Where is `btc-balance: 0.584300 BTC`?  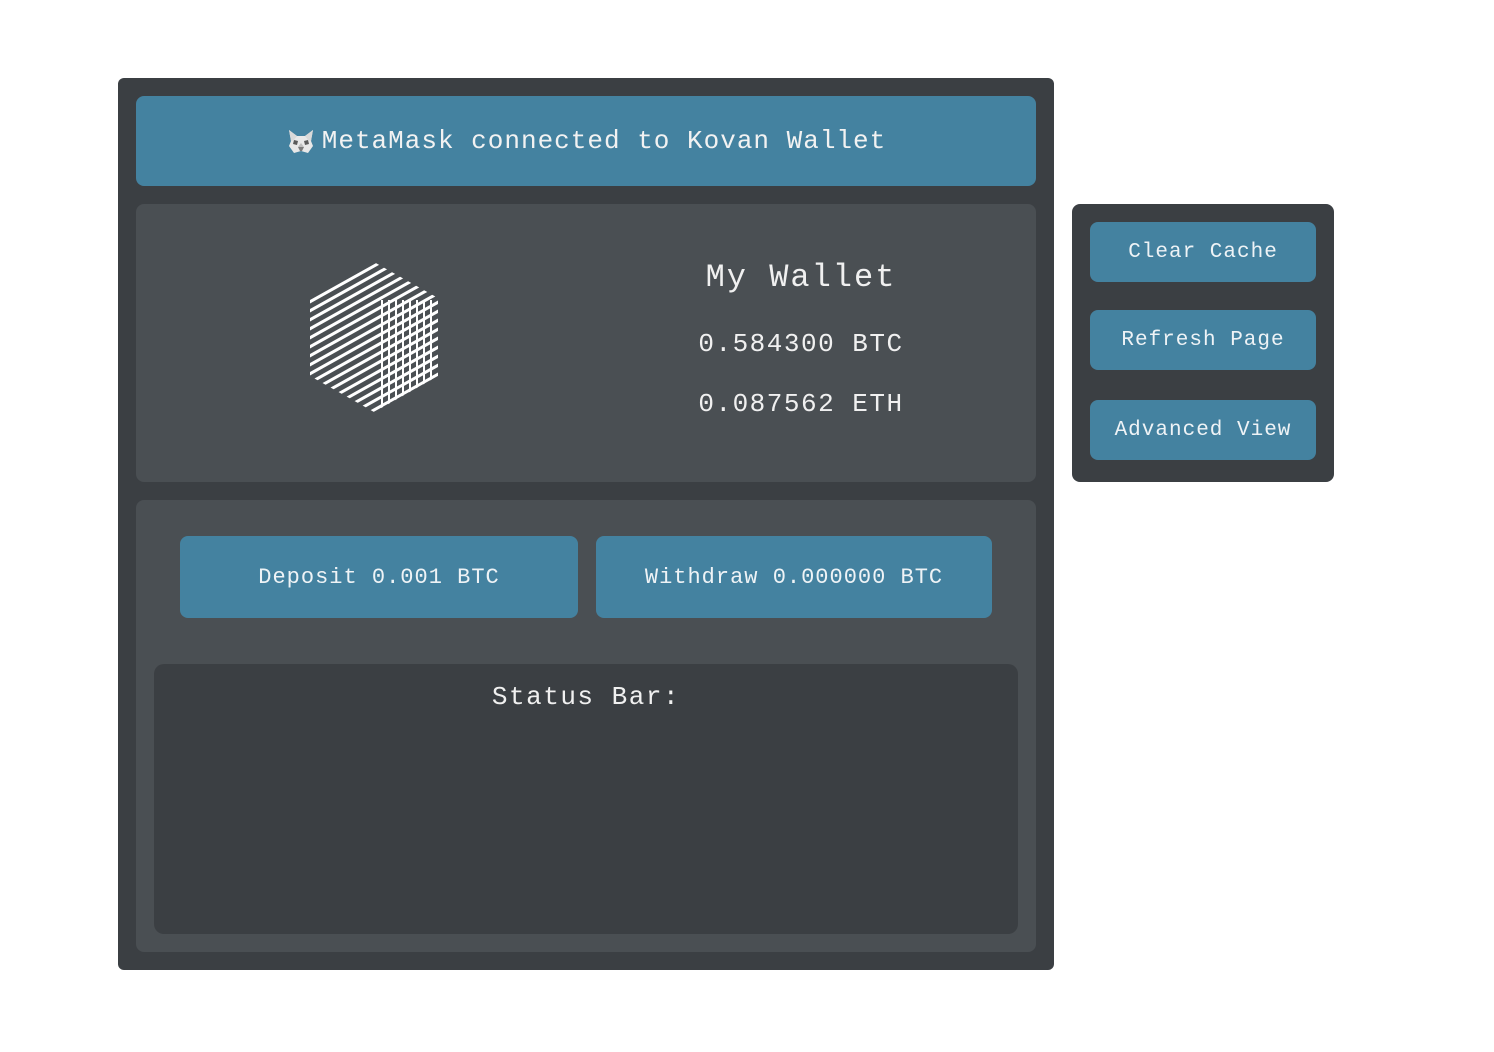 btc-balance: 0.584300 BTC is located at coordinates (801, 344).